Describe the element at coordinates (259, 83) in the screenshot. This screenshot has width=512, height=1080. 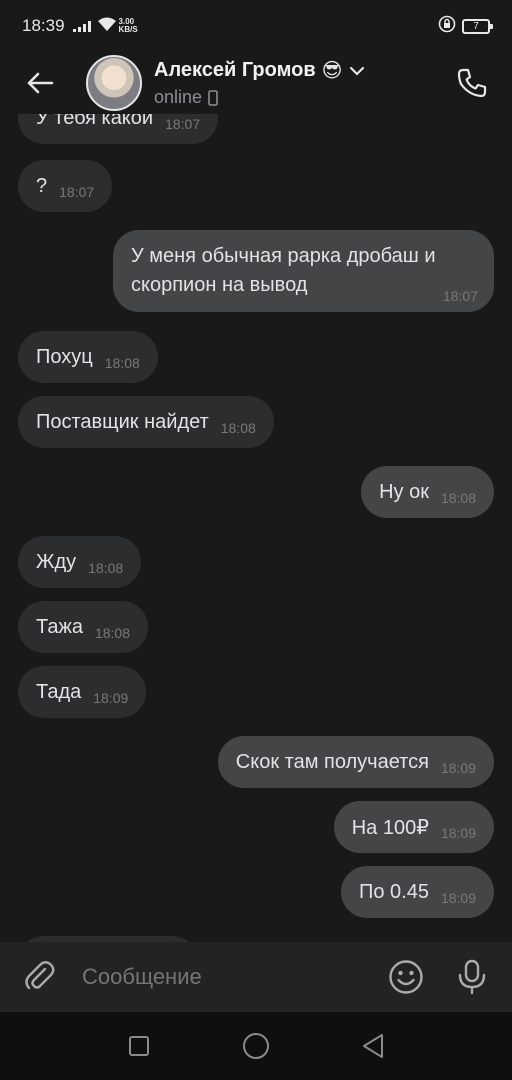
I see `contact-info: Алексей Громов 😎 online` at that location.